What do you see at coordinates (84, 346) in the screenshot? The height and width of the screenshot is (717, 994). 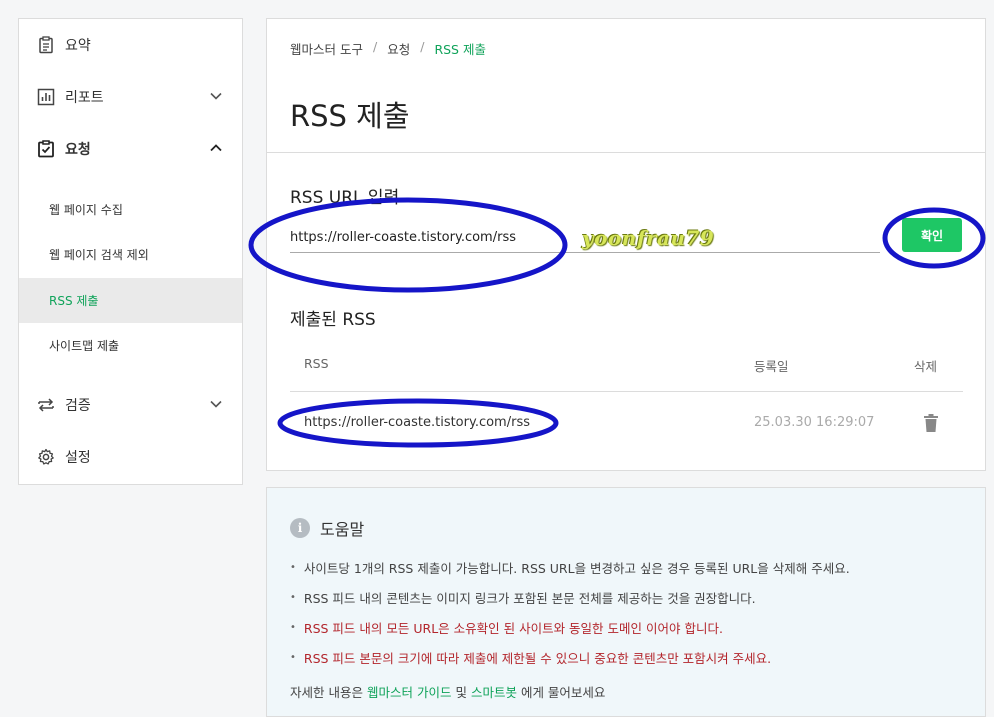 I see `sidebar-subitem-label: 사이트맵 제출` at bounding box center [84, 346].